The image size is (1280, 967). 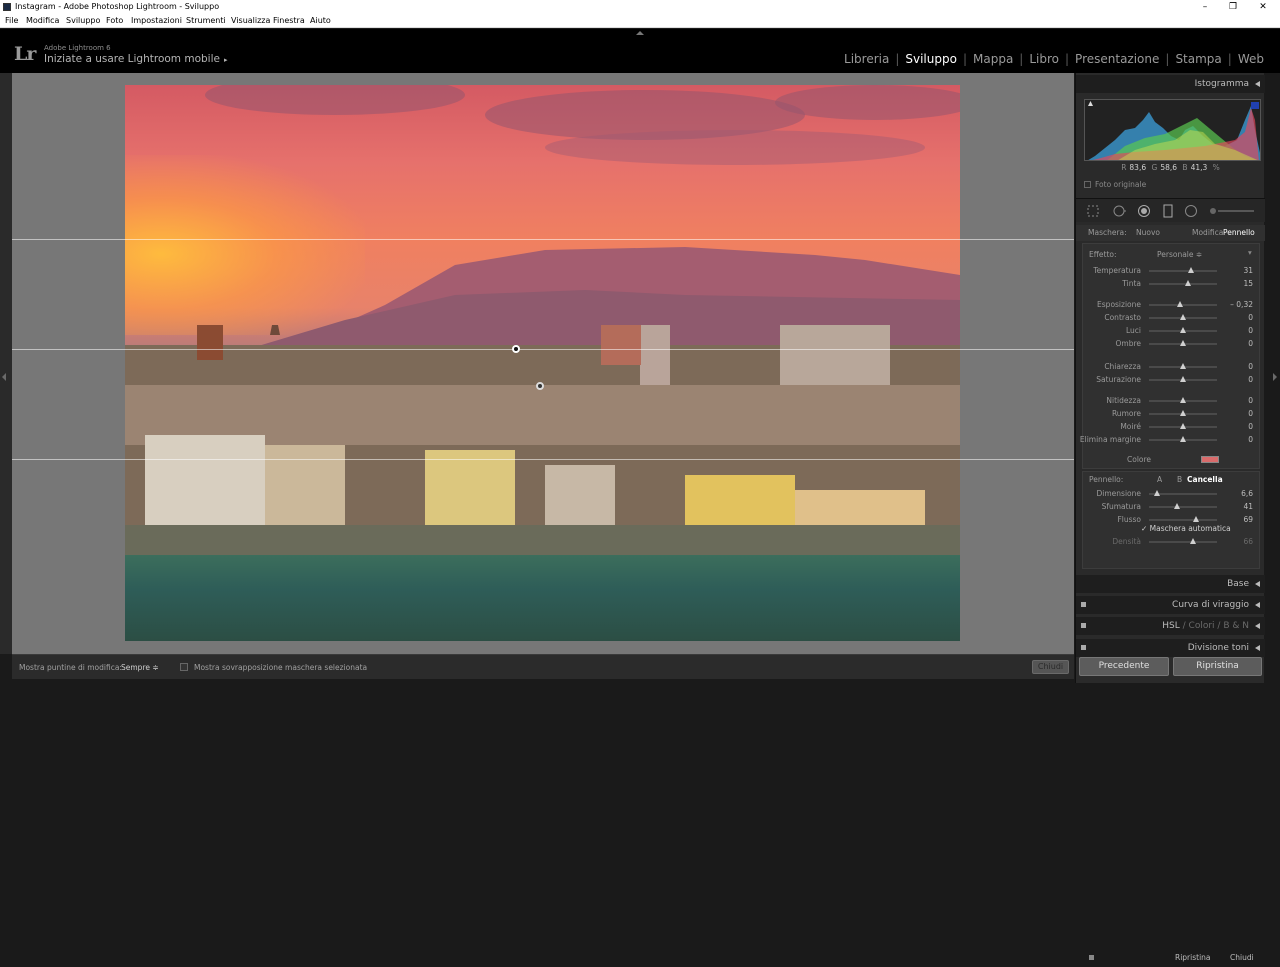 I want to click on module-stampa: Stampa, so click(x=1198, y=59).